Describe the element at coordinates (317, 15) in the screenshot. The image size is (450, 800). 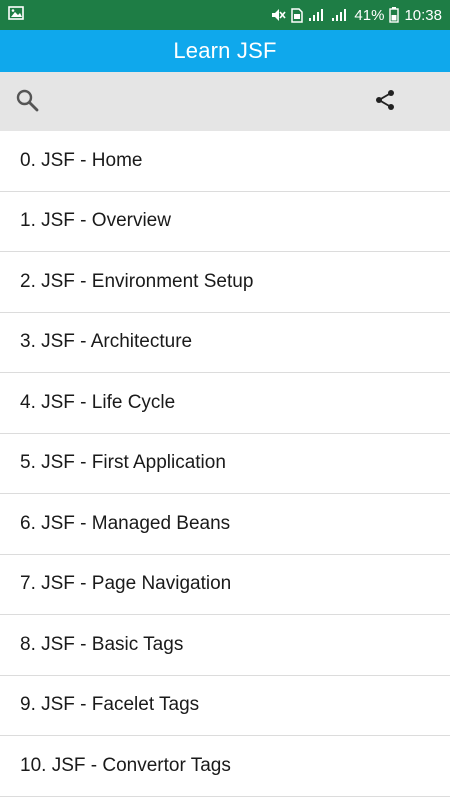
I see `signal-icon` at that location.